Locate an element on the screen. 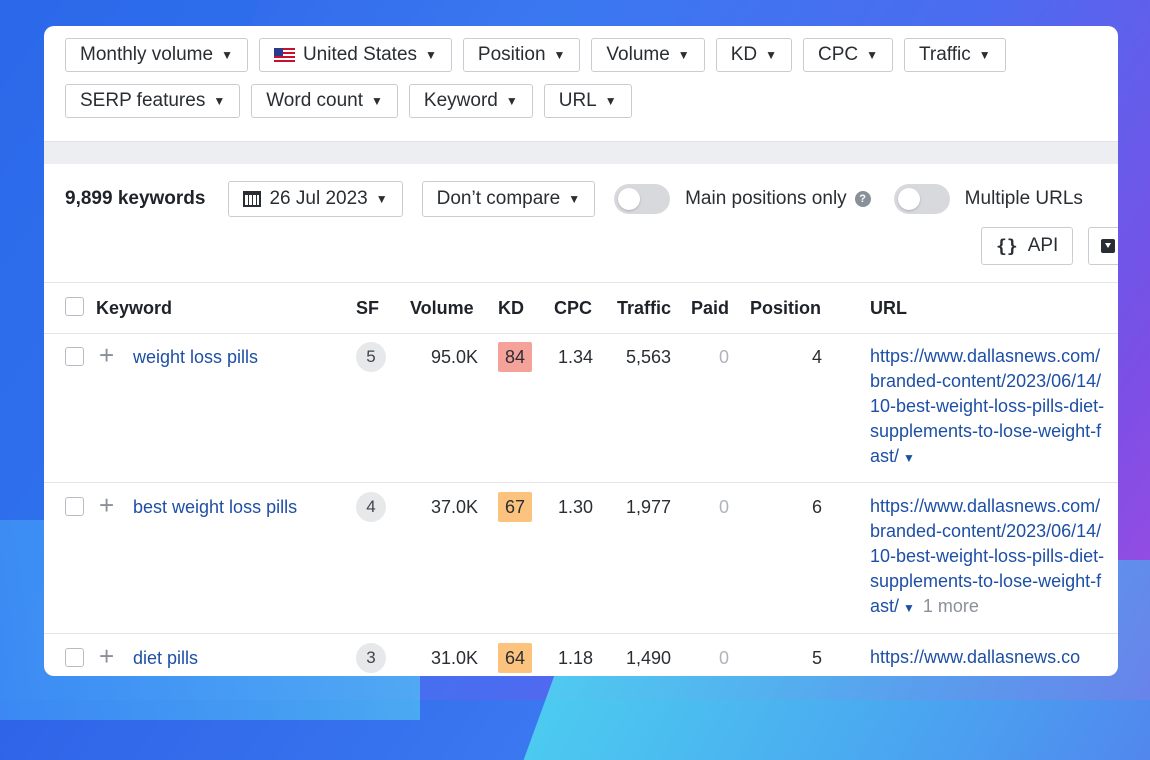 The height and width of the screenshot is (760, 1150). traffic-value: 1,490 is located at coordinates (648, 658).